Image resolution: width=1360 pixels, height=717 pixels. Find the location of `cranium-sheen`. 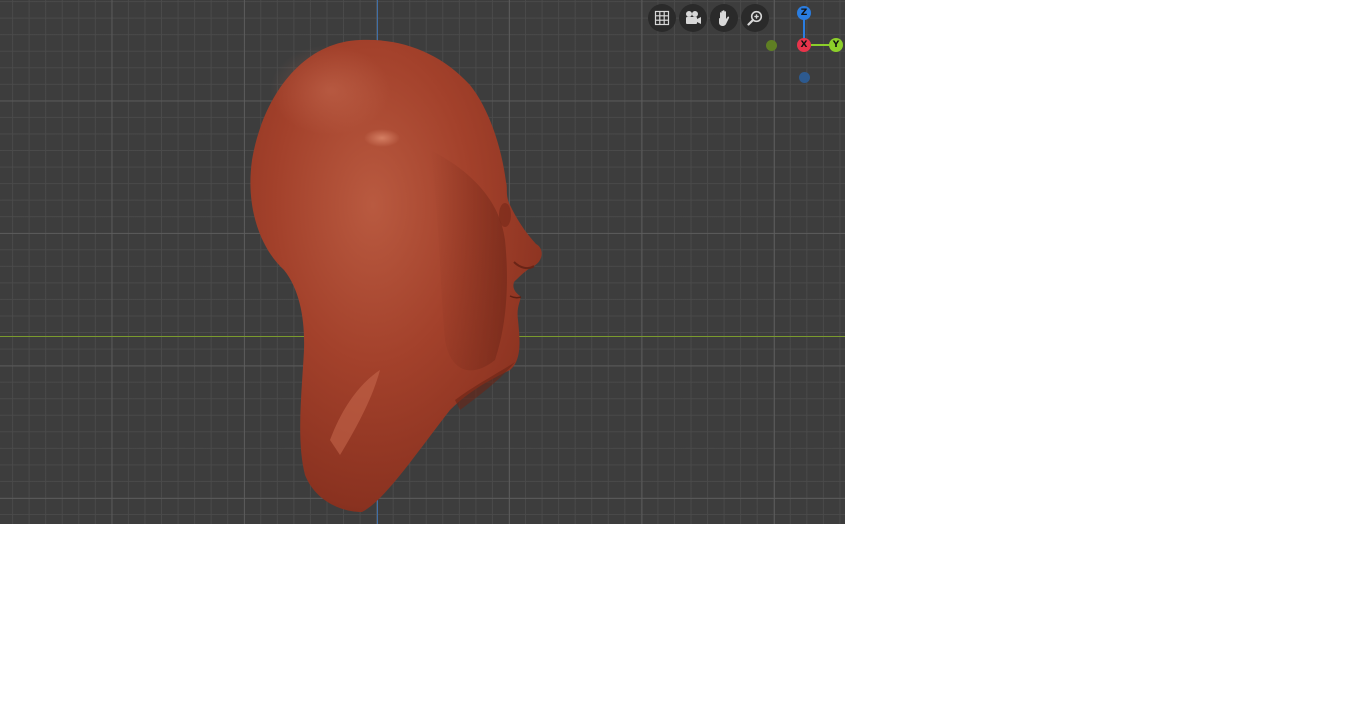

cranium-sheen is located at coordinates (330, 90).